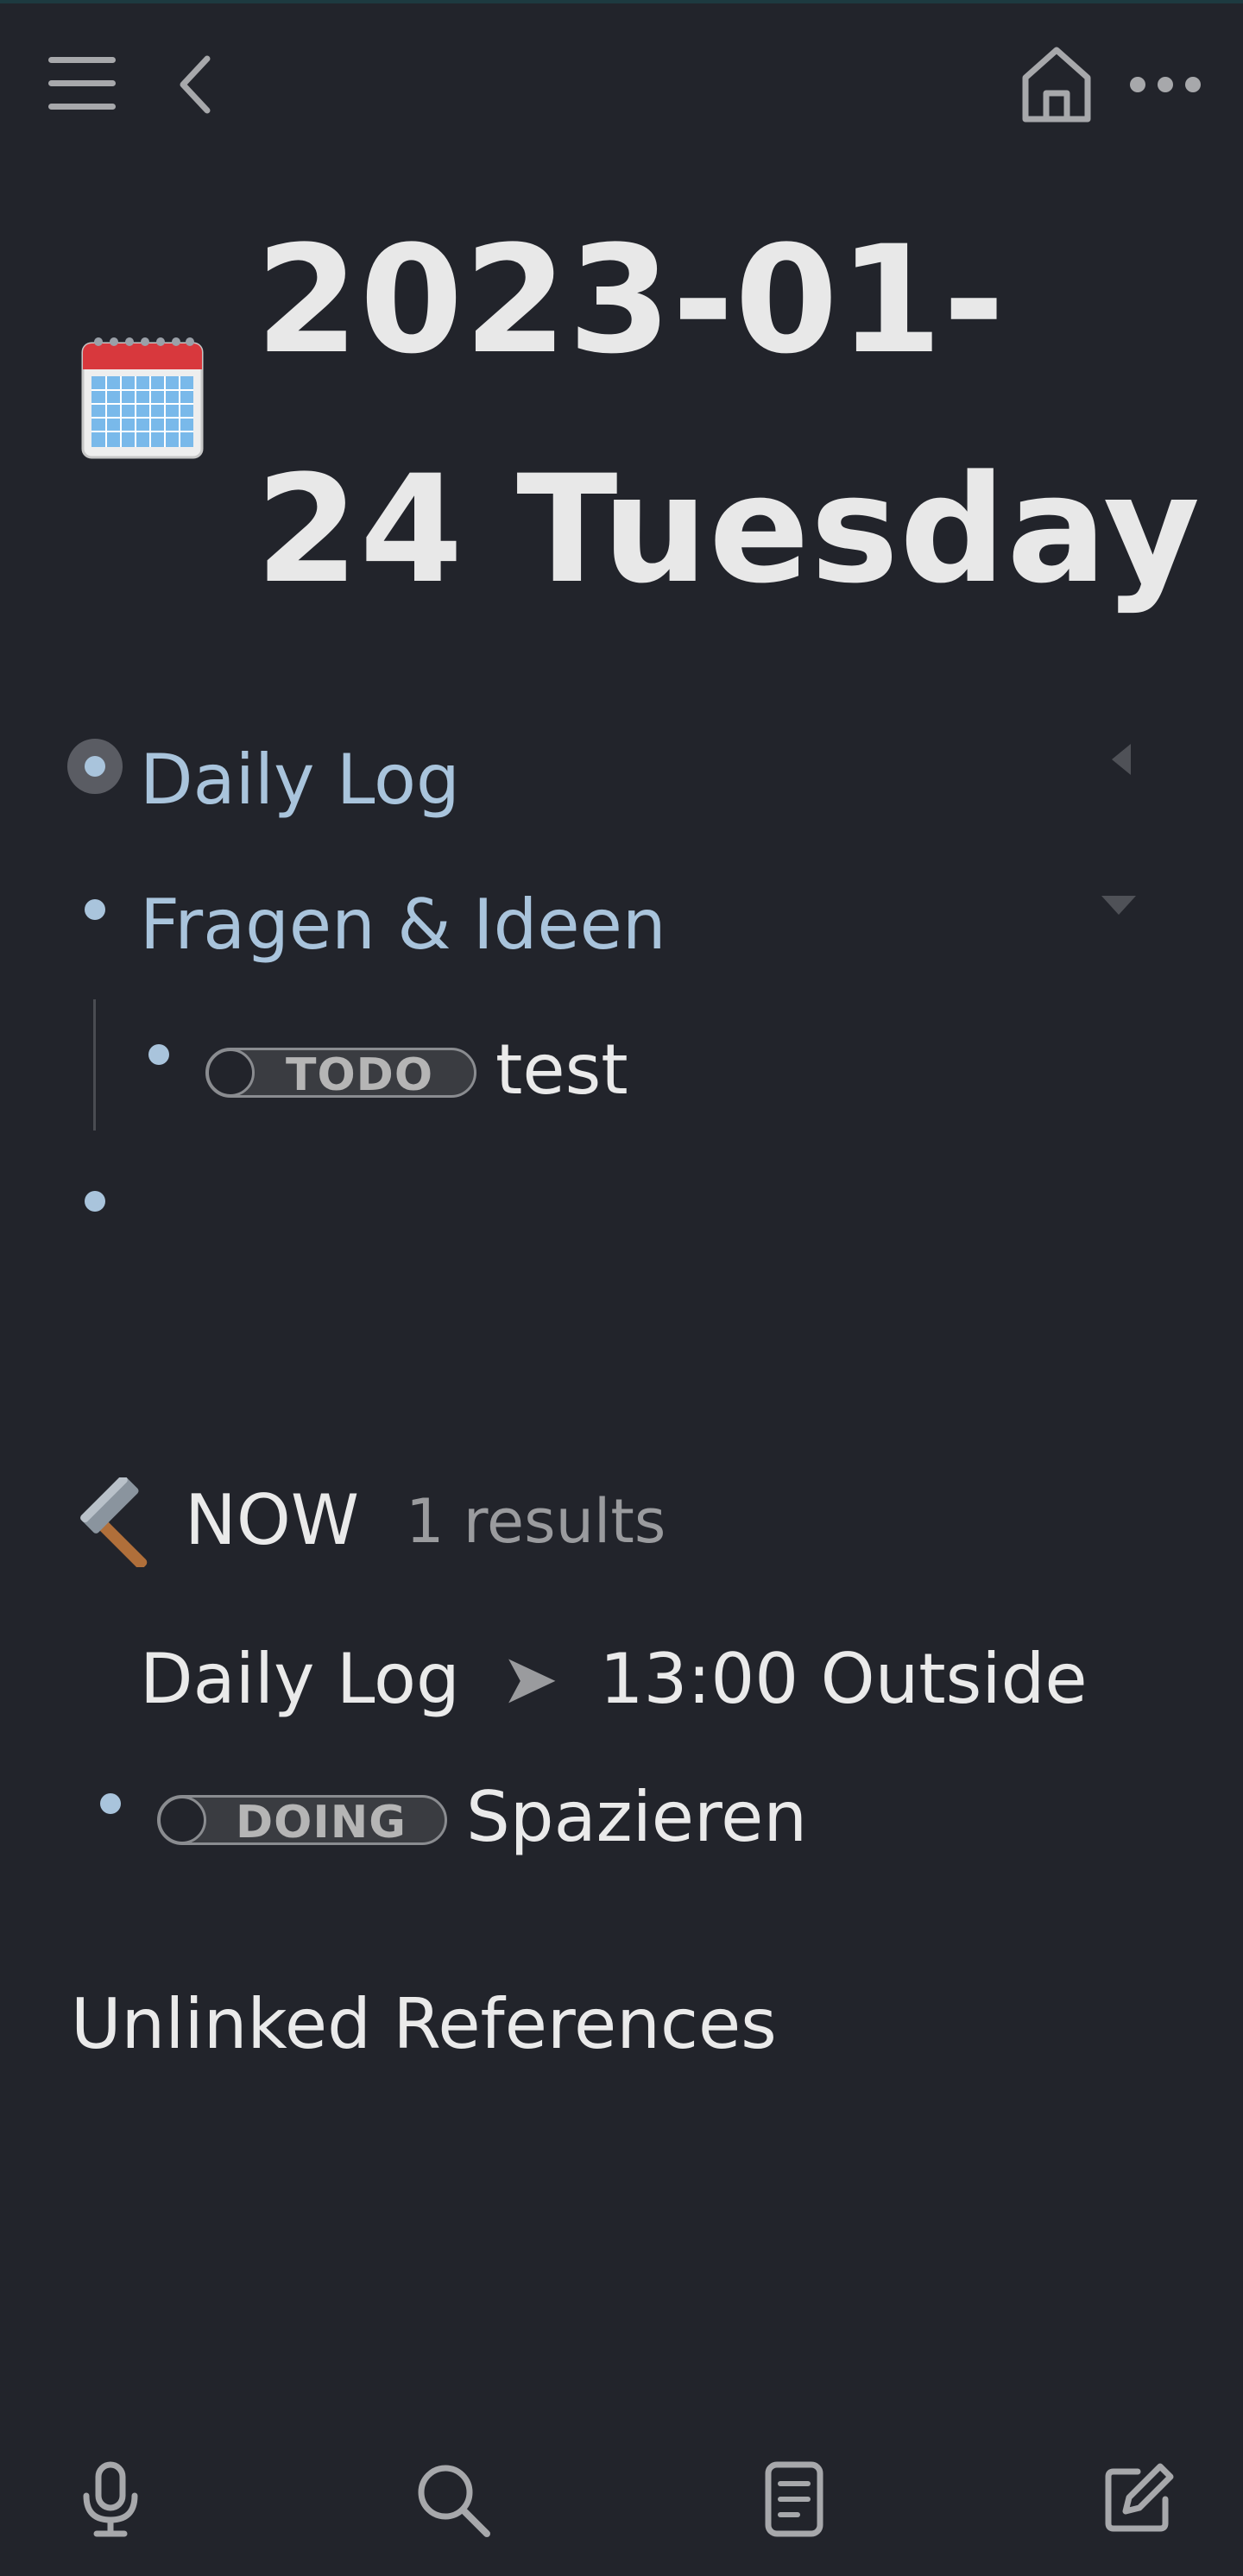  Describe the element at coordinates (360, 1075) in the screenshot. I see `todo-marker-label: TODO` at that location.